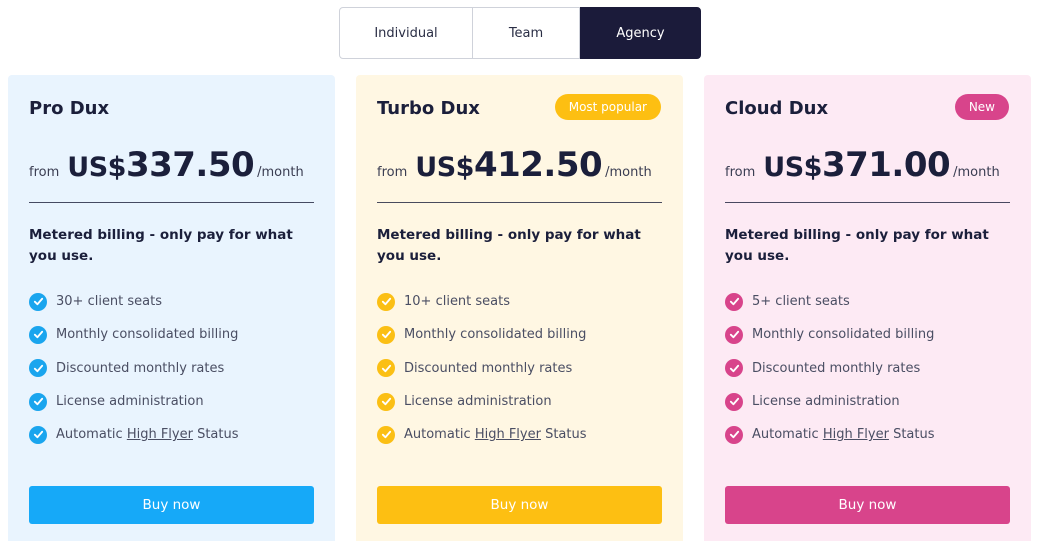  I want to click on price-value: 371.00, so click(886, 165).